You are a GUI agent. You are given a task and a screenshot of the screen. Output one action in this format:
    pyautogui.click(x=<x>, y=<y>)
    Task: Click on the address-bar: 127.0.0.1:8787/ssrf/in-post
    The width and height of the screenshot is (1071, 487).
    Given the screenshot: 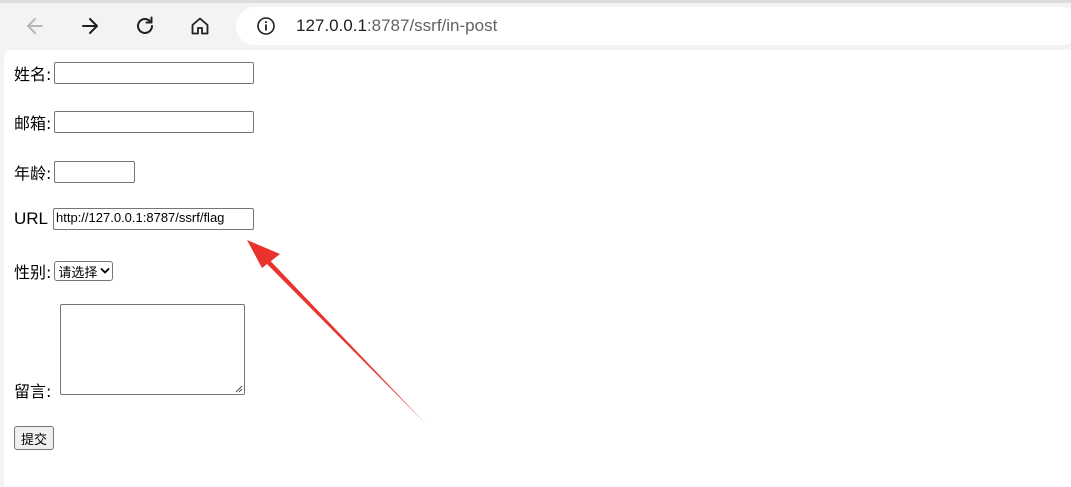 What is the action you would take?
    pyautogui.click(x=653, y=26)
    